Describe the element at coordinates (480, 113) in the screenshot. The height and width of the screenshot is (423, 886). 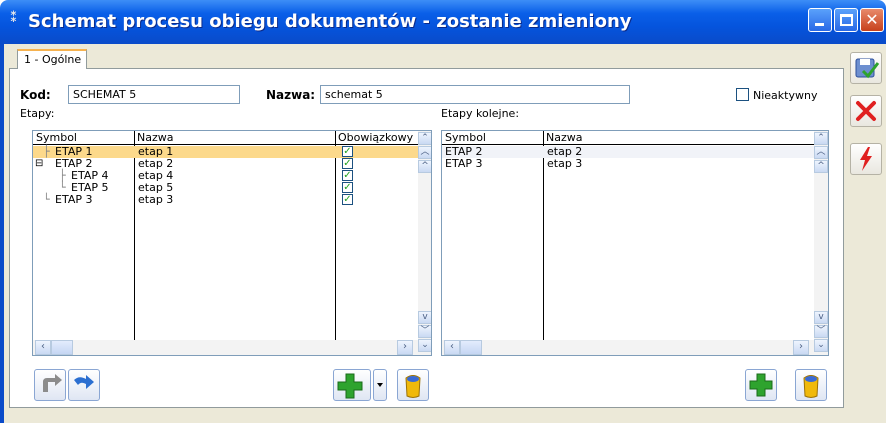
I see `kolejne-label: Etapy kolejne:` at that location.